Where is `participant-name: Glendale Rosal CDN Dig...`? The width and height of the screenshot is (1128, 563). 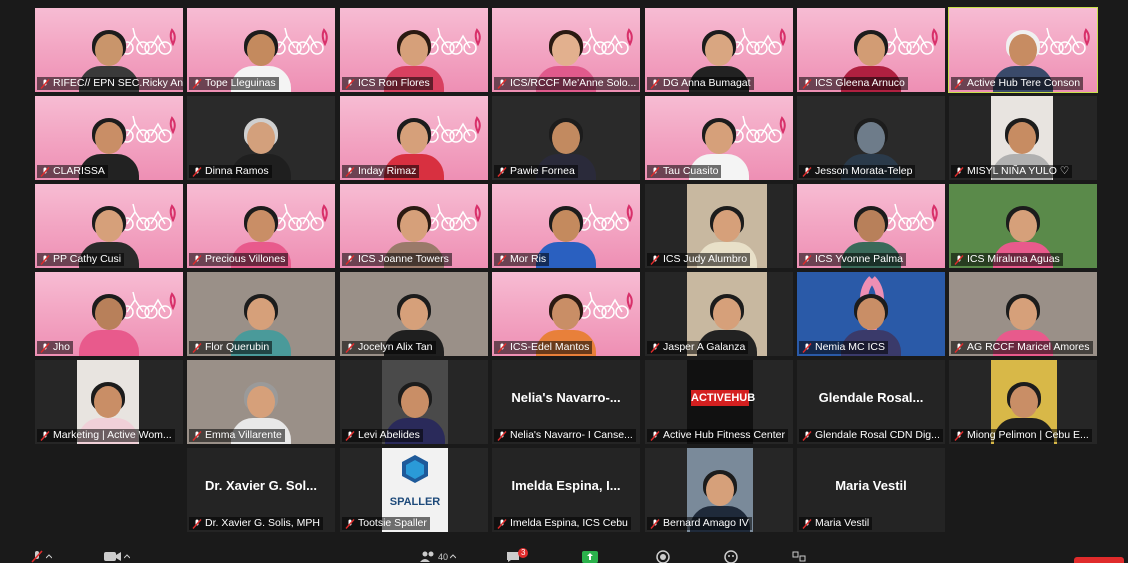 participant-name: Glendale Rosal CDN Dig... is located at coordinates (877, 435).